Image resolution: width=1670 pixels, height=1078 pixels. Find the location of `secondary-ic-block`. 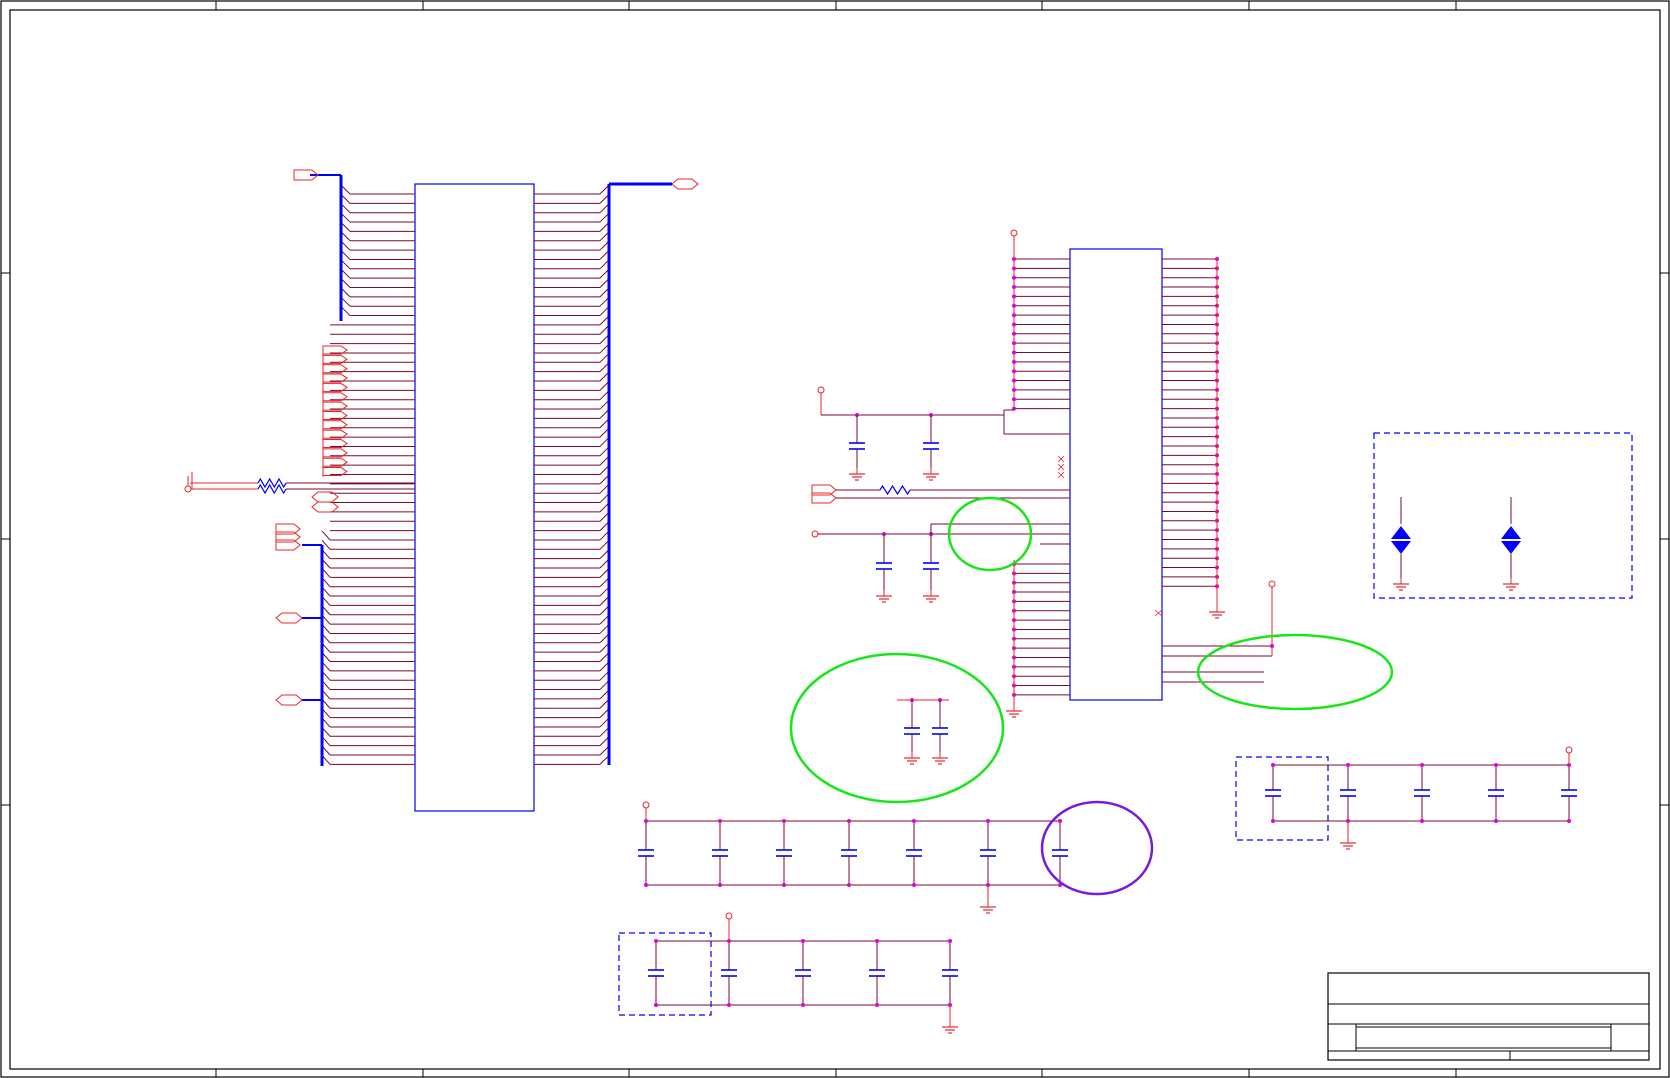

secondary-ic-block is located at coordinates (1043, 473).